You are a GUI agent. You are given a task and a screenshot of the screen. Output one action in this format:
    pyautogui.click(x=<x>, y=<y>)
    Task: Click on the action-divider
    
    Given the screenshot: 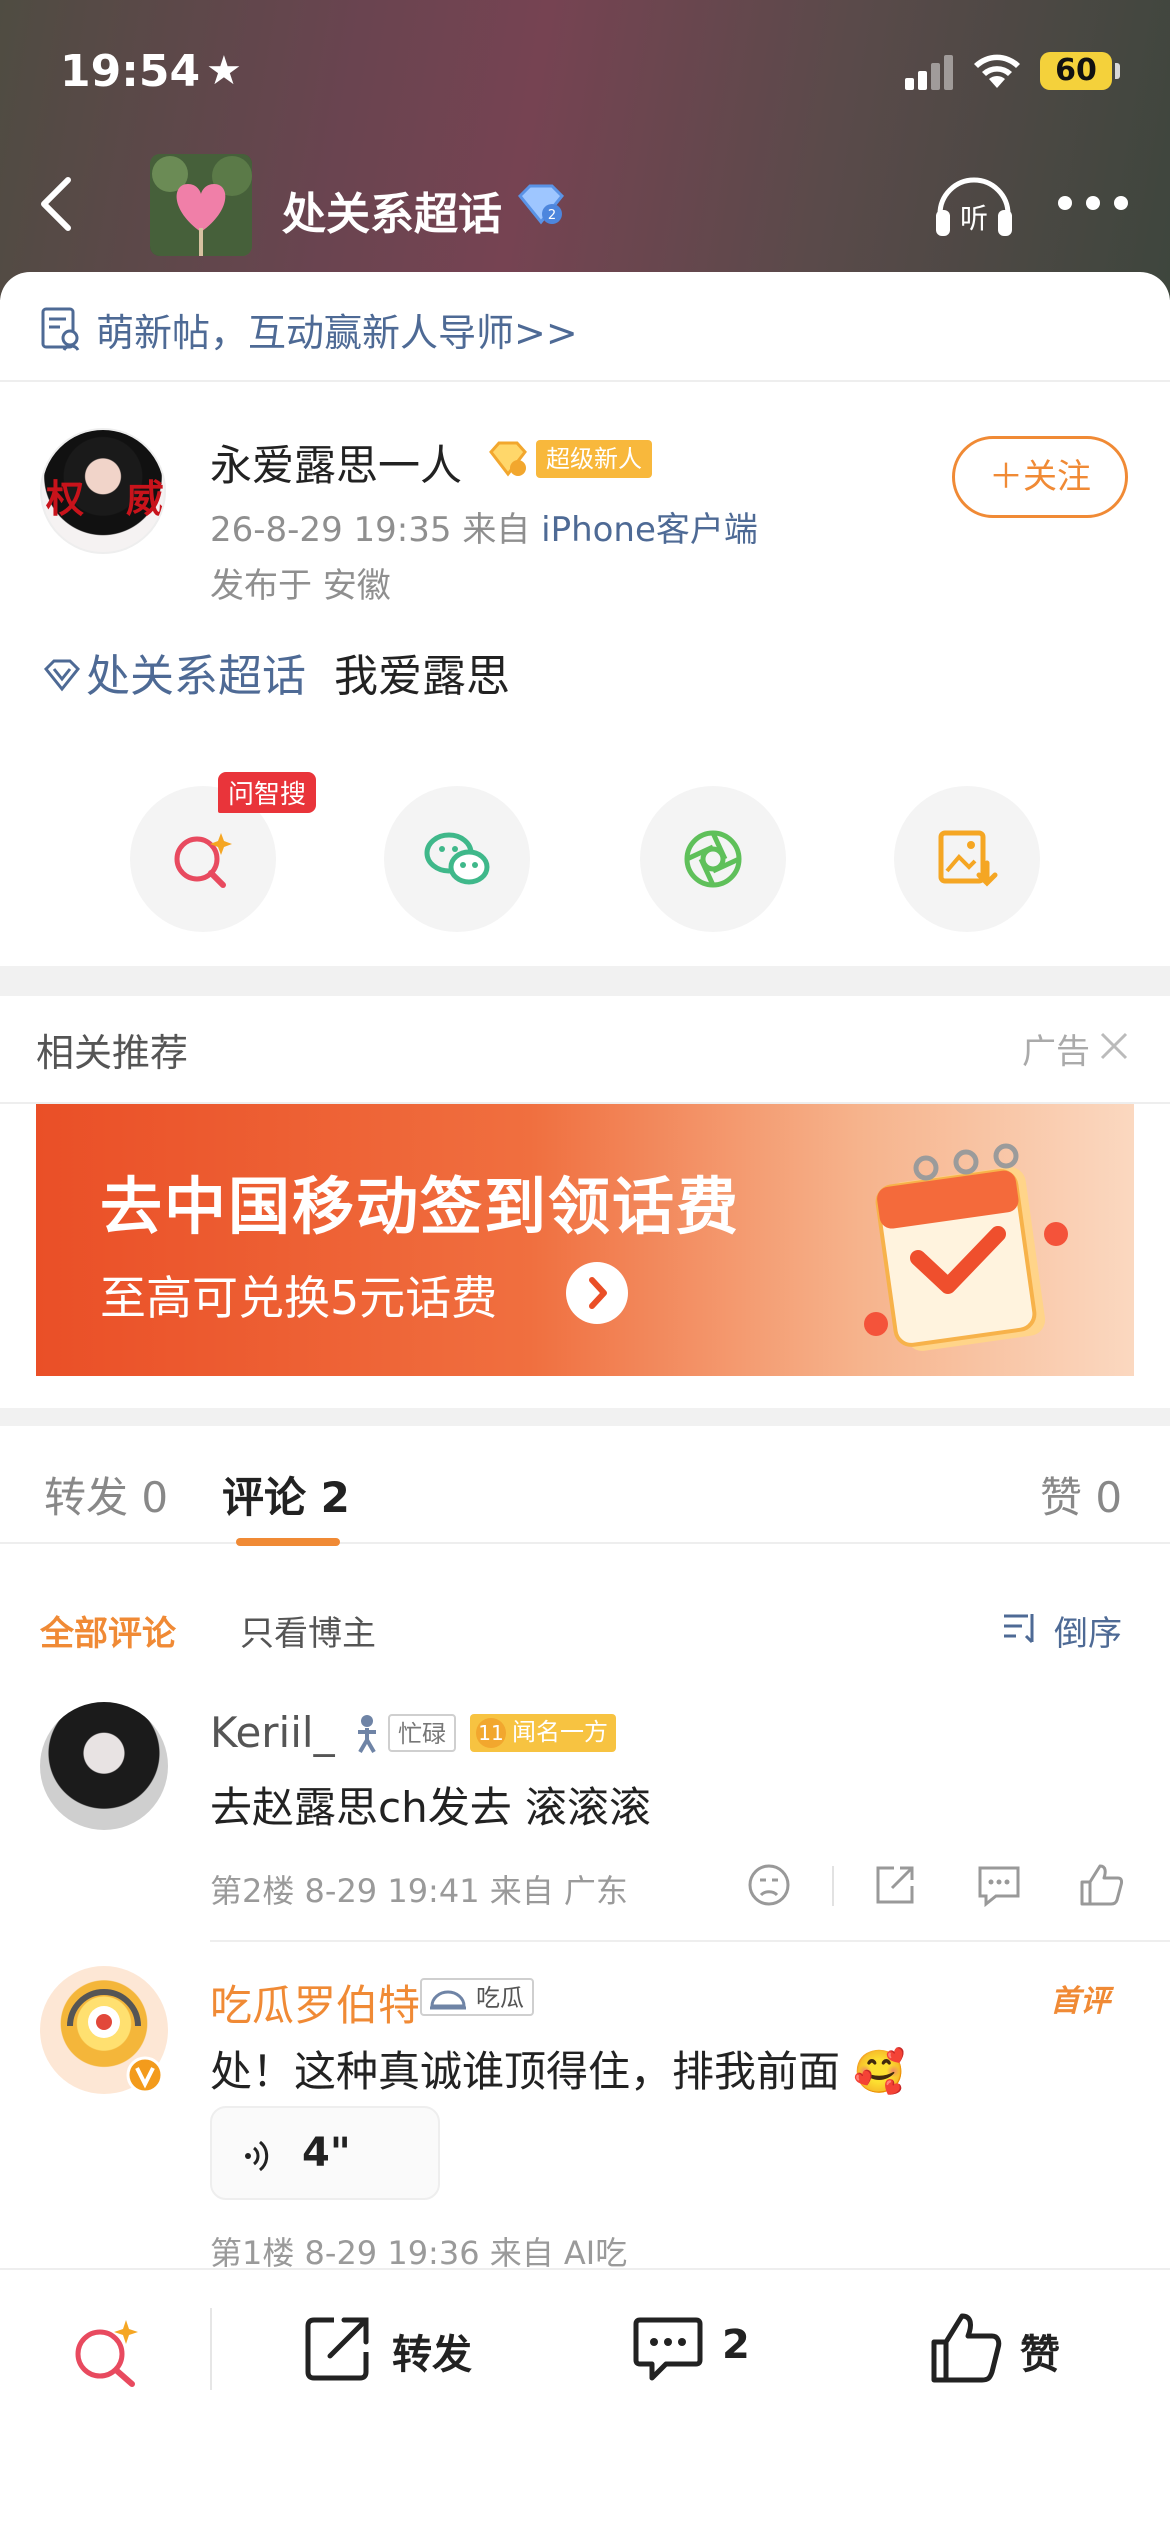 What is the action you would take?
    pyautogui.click(x=833, y=1886)
    